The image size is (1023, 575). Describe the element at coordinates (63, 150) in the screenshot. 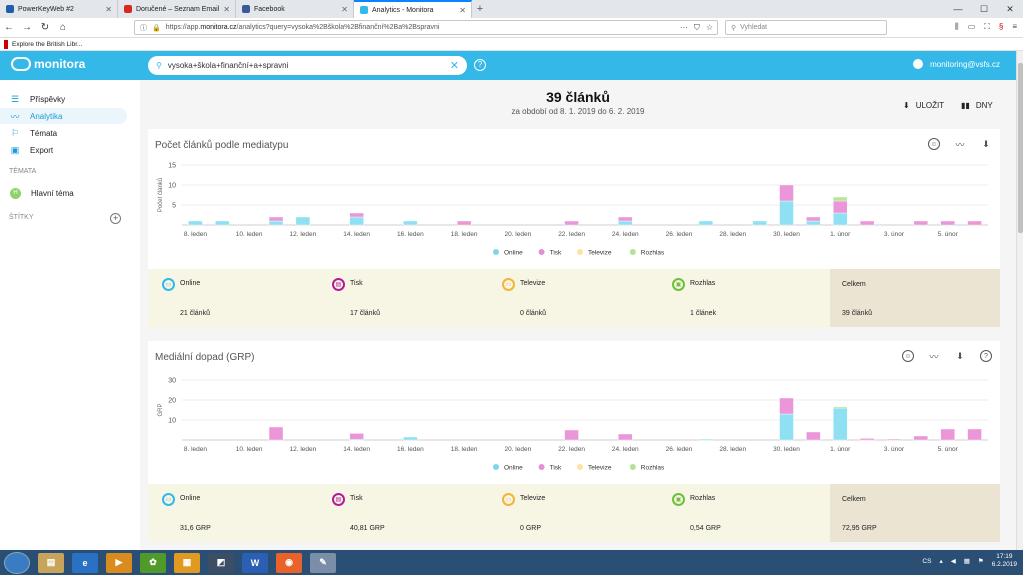

I see `sidebar-item-export: ▣ Export` at that location.